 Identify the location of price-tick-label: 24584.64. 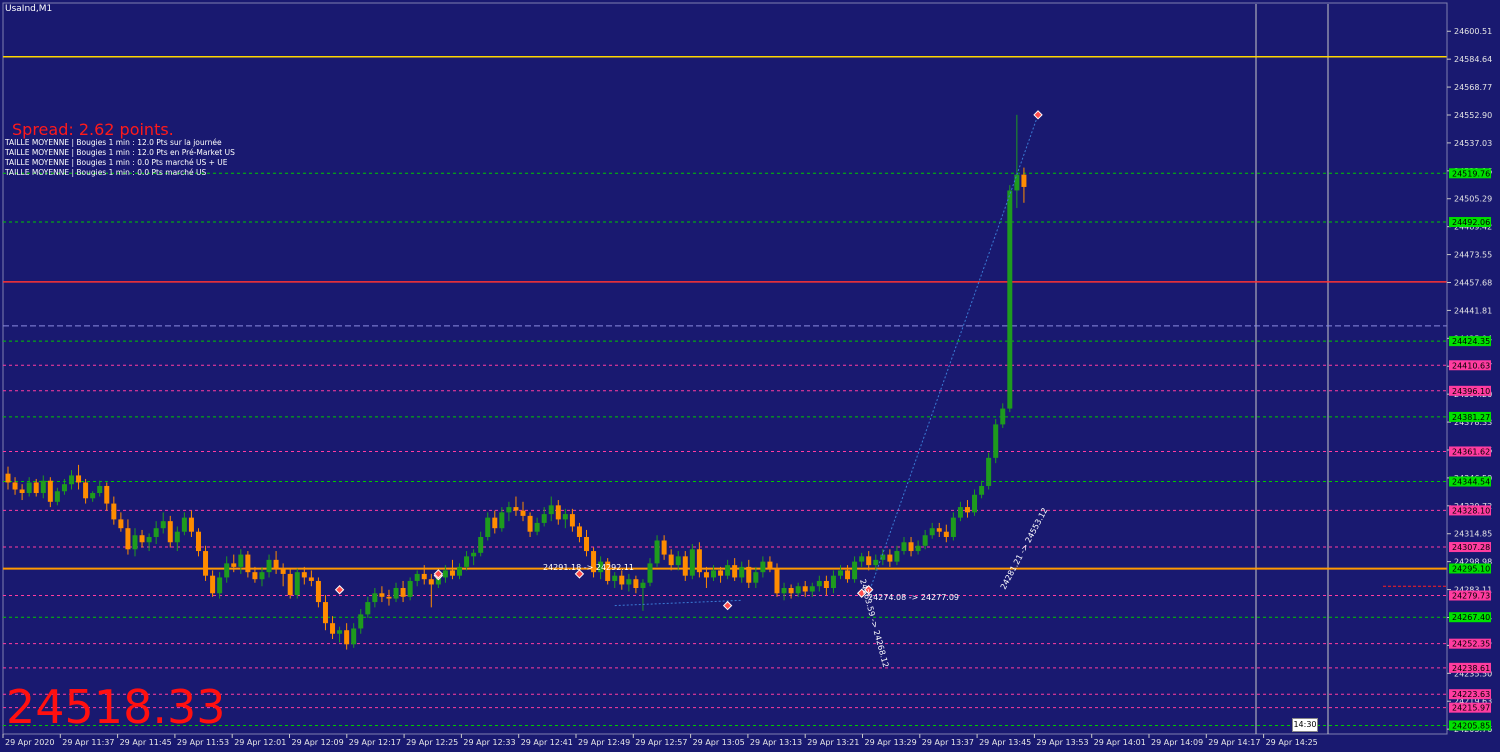
(1473, 59).